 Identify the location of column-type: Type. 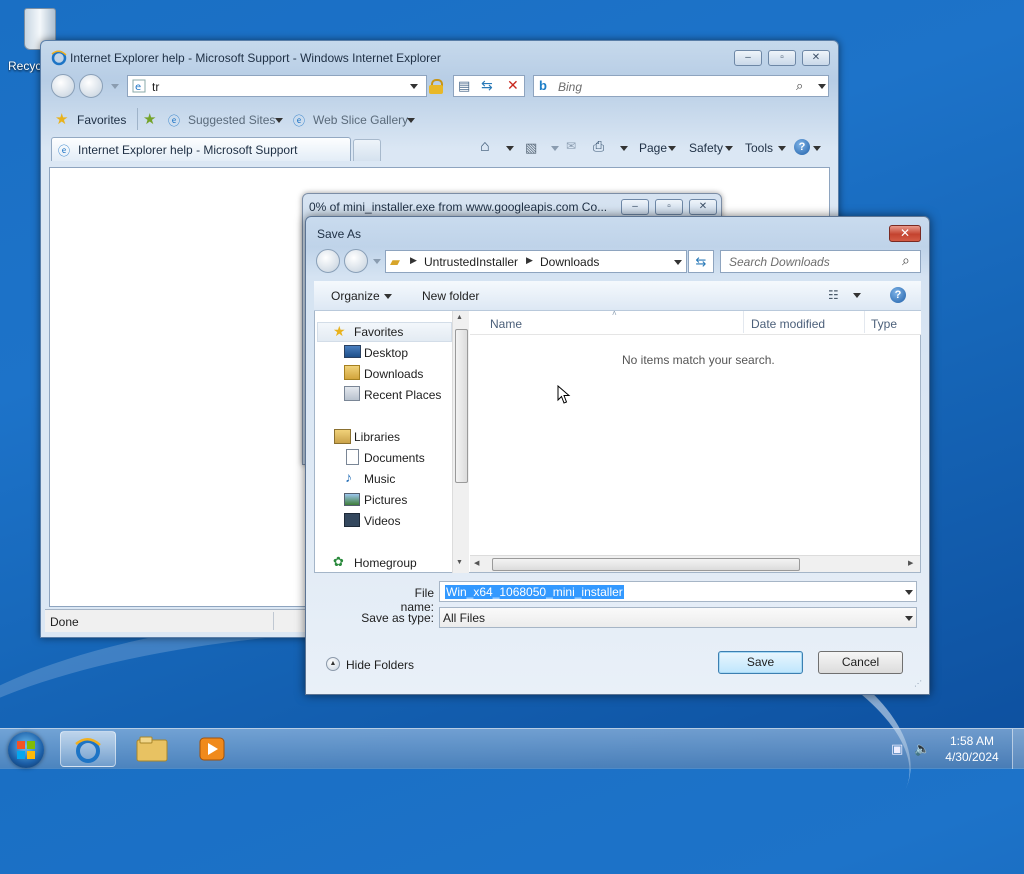
(884, 324).